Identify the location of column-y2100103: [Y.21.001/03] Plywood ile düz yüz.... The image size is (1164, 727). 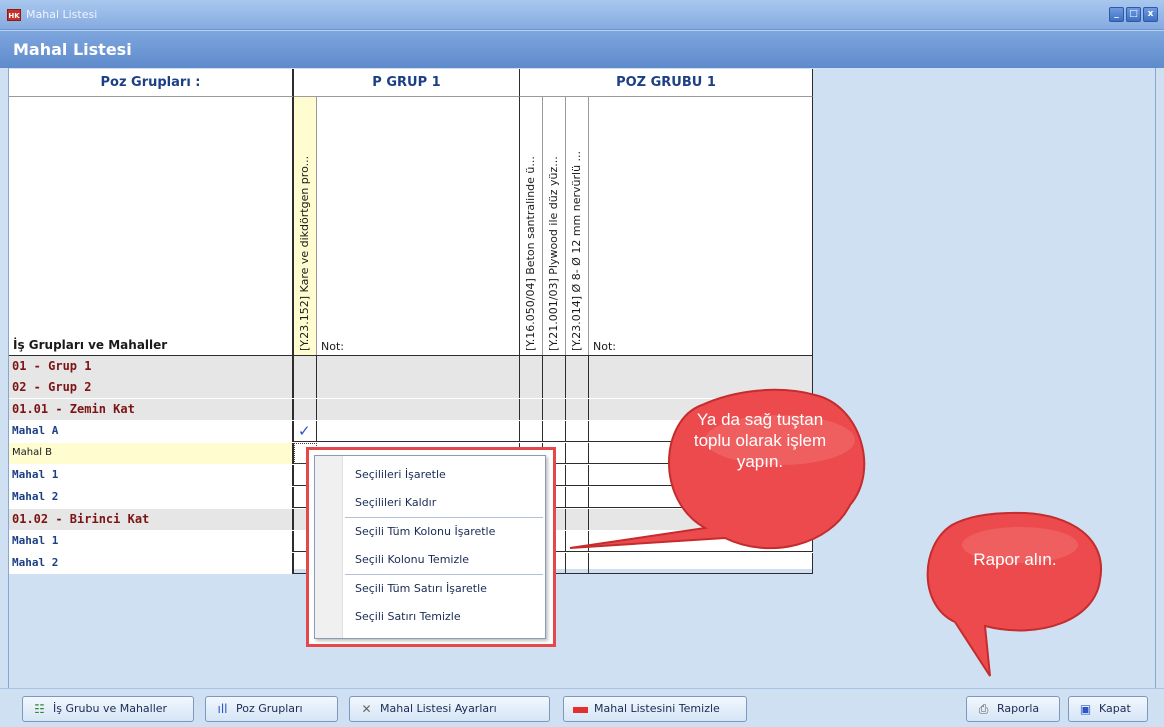
(554, 226).